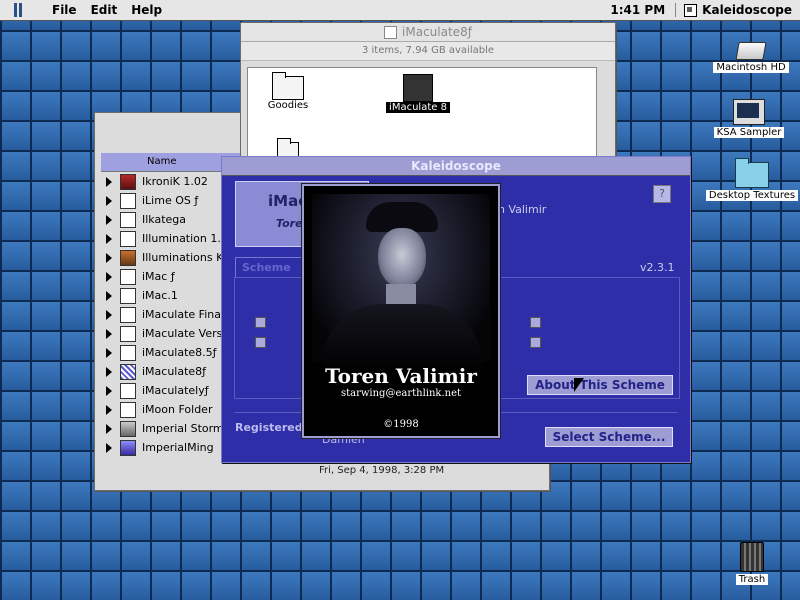 Image resolution: width=800 pixels, height=600 pixels. I want to click on trash-icon, so click(752, 557).